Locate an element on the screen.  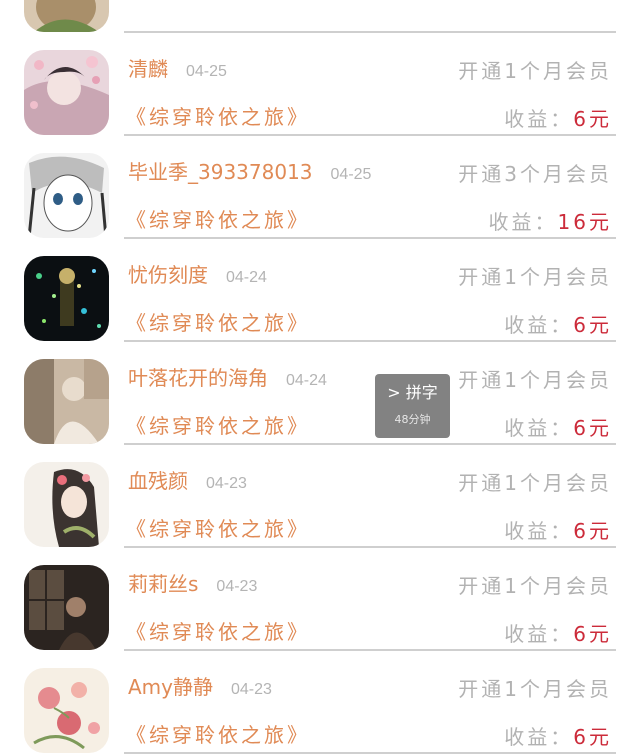
subscriber-name: 清麟 04-25 is located at coordinates (177, 67).